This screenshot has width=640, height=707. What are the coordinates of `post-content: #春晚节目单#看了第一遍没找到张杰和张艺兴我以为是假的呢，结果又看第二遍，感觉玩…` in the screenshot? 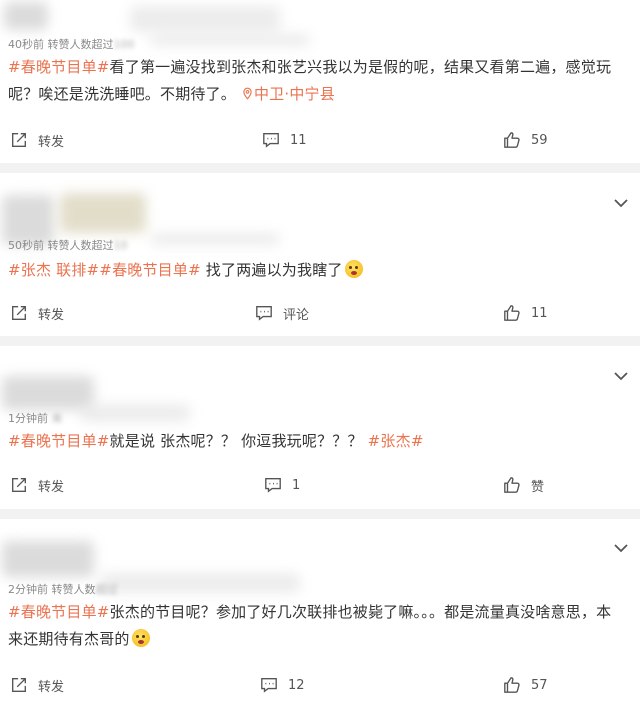 It's located at (315, 81).